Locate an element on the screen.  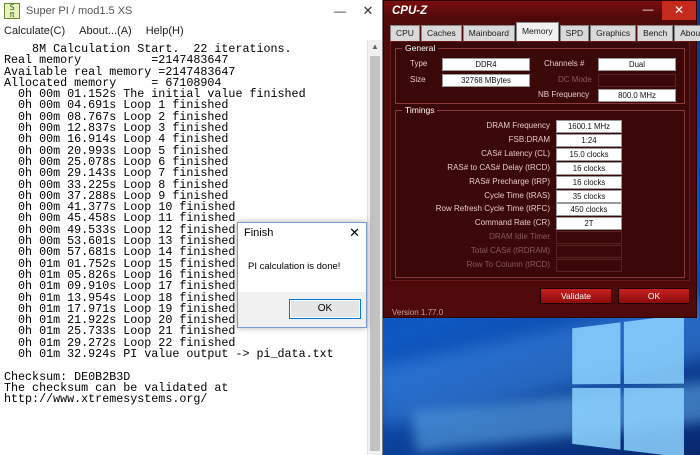
timing-value: 2T is located at coordinates (589, 224).